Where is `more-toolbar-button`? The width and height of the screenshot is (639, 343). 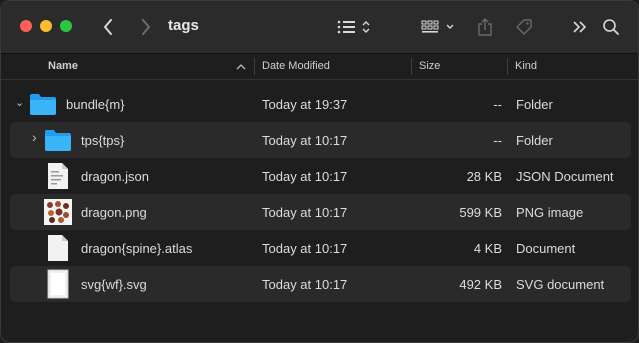 more-toolbar-button is located at coordinates (580, 27).